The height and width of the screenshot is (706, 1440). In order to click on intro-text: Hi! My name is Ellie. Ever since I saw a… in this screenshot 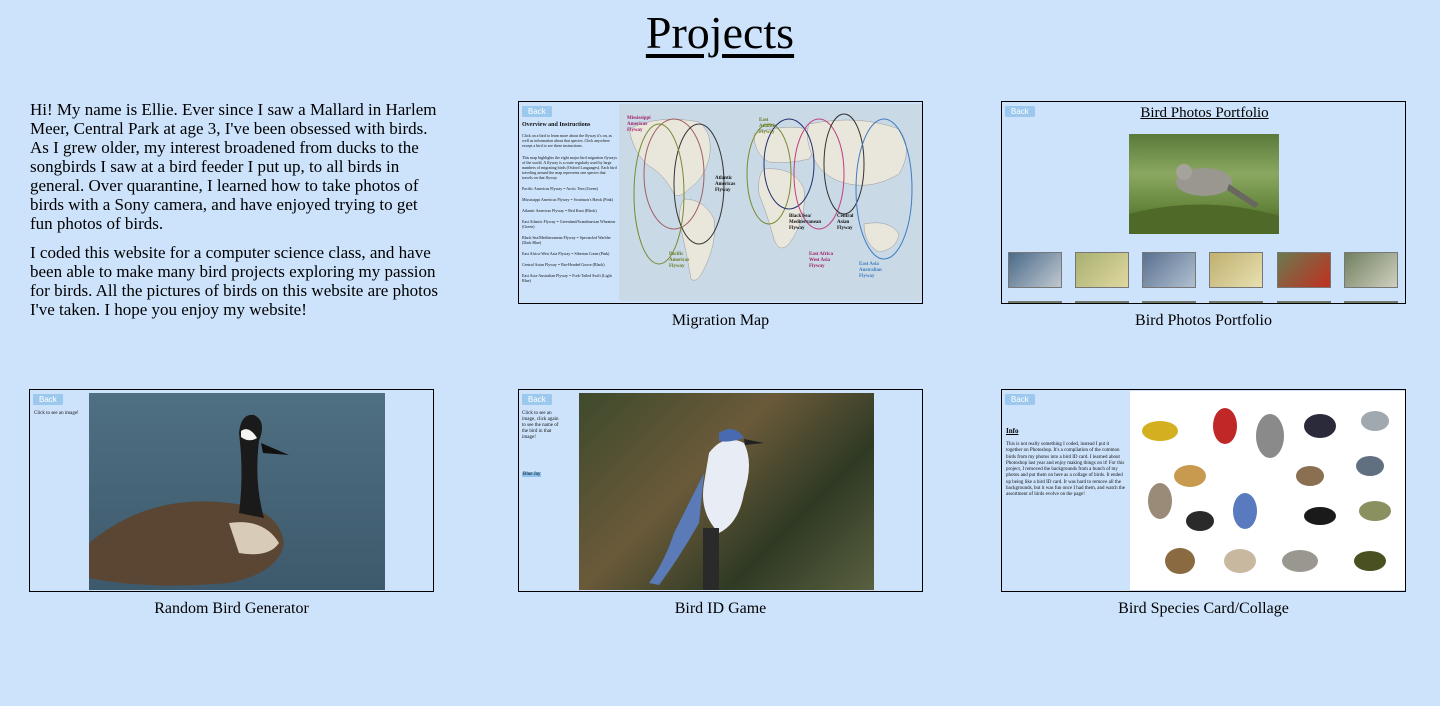, I will do `click(235, 214)`.